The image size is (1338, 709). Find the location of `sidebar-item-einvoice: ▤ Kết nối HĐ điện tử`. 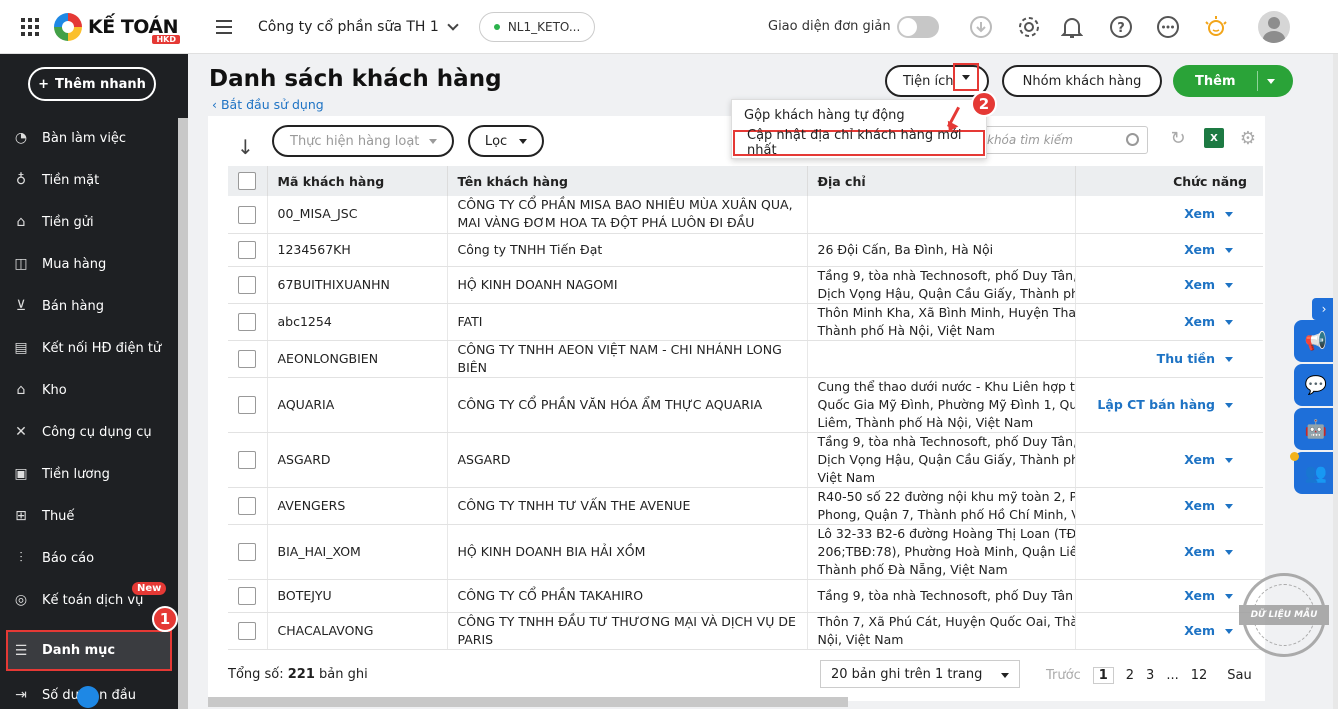

sidebar-item-einvoice: ▤ Kết nối HĐ điện tử is located at coordinates (92, 348).